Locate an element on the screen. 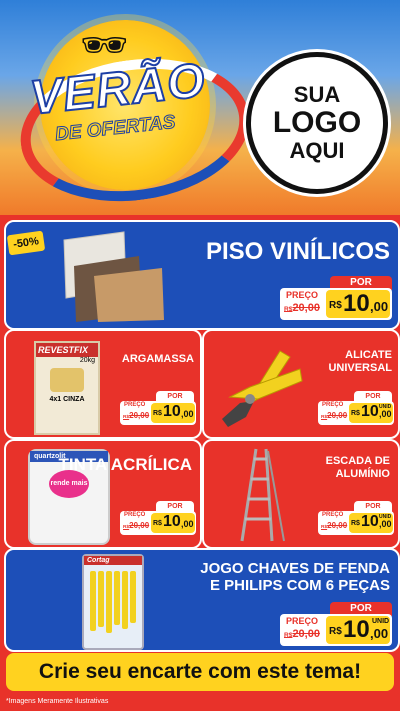  screwdriver-set-image: Cortag is located at coordinates (113, 602).